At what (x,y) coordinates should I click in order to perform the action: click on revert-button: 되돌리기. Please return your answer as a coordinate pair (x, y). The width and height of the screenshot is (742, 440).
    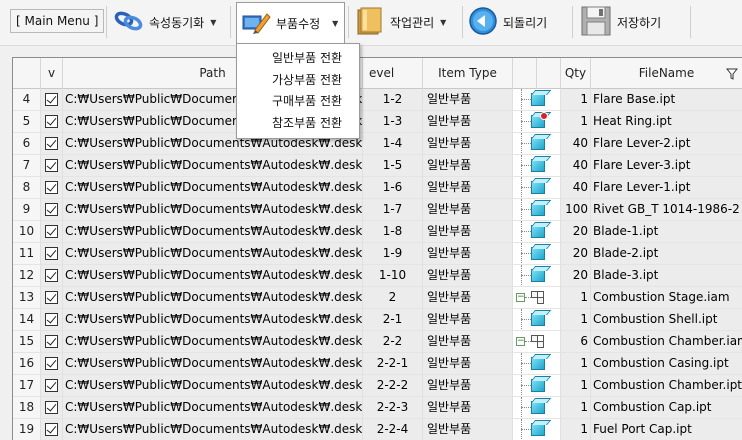
    Looking at the image, I should click on (507, 22).